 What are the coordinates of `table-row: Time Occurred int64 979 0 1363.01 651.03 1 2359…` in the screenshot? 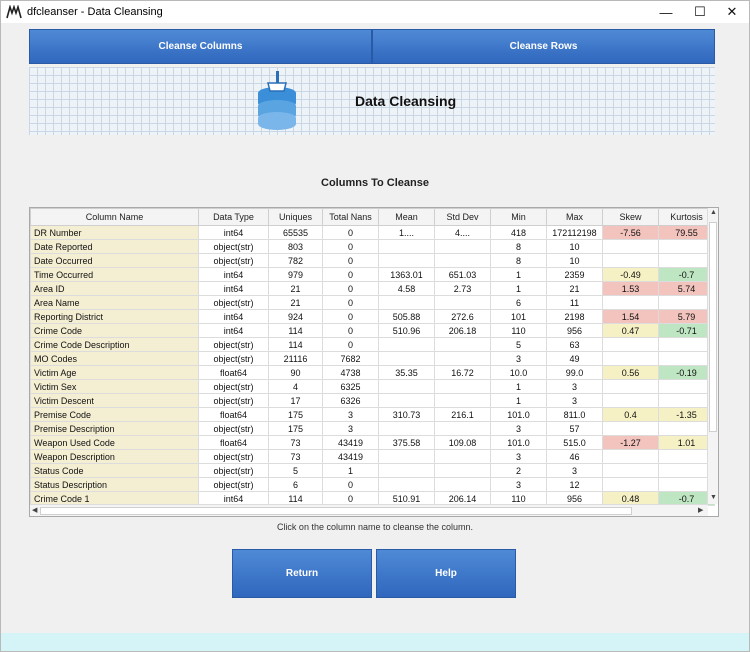 It's located at (372, 274).